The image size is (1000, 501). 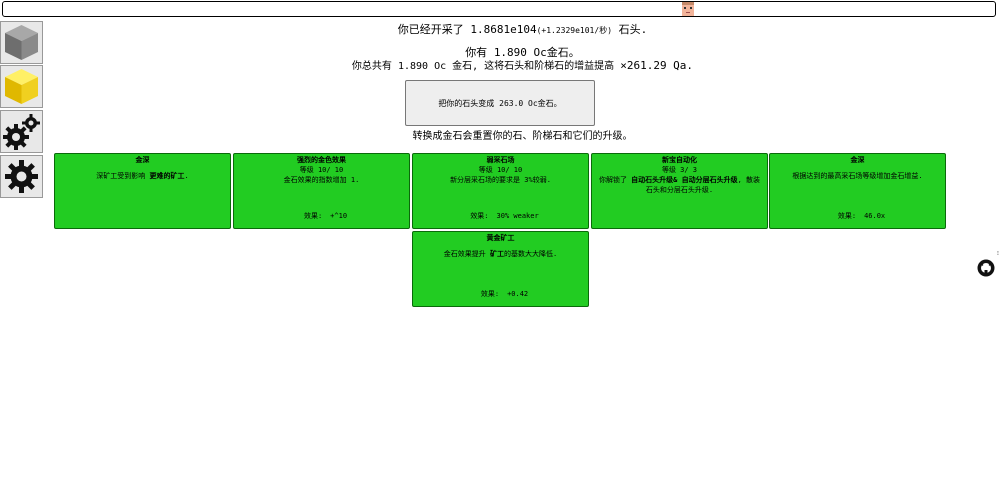 What do you see at coordinates (522, 136) in the screenshot?
I see `reset-note: 转换成金石会重置你的石、阶梯石和它们的升级。` at bounding box center [522, 136].